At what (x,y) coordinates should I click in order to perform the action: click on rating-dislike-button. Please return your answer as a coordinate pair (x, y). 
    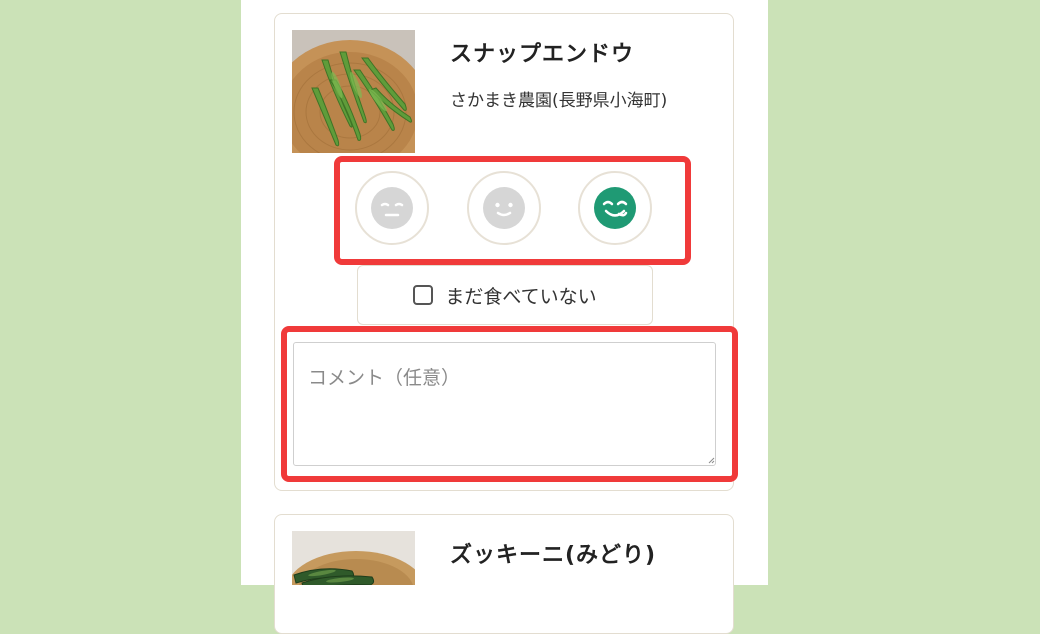
    Looking at the image, I should click on (392, 208).